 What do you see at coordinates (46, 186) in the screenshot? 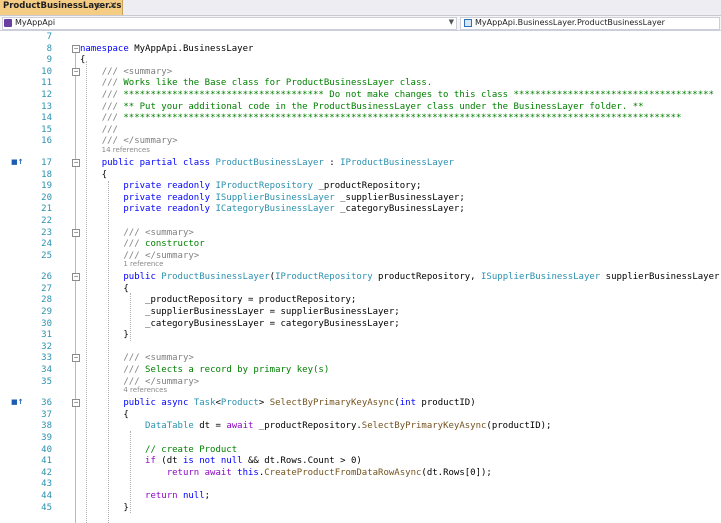
I see `line-number: 19` at bounding box center [46, 186].